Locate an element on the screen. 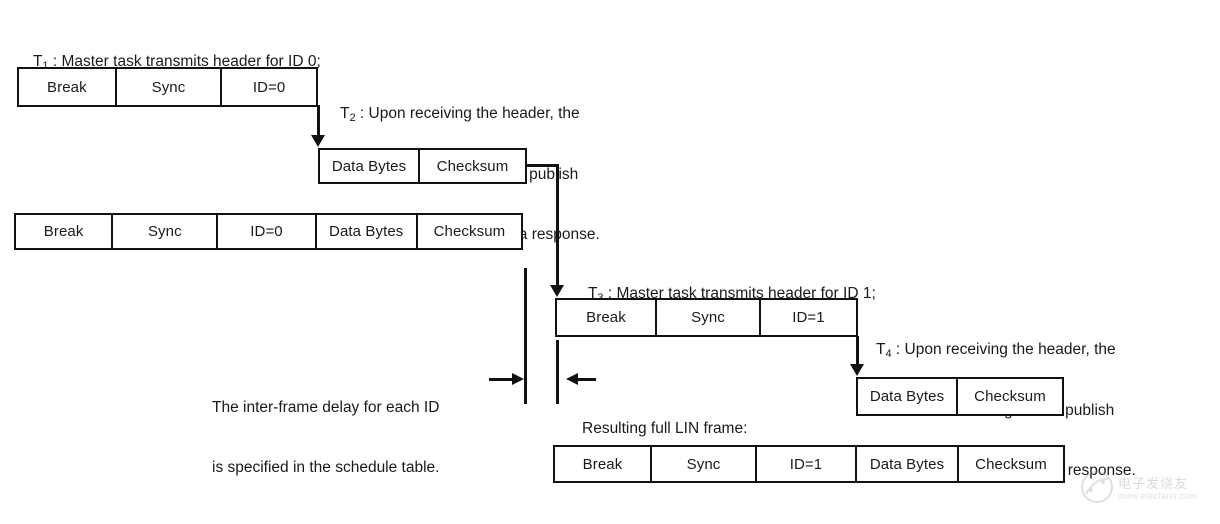 This screenshot has height=524, width=1220. arrowhead-t3-to-t4 is located at coordinates (857, 370).